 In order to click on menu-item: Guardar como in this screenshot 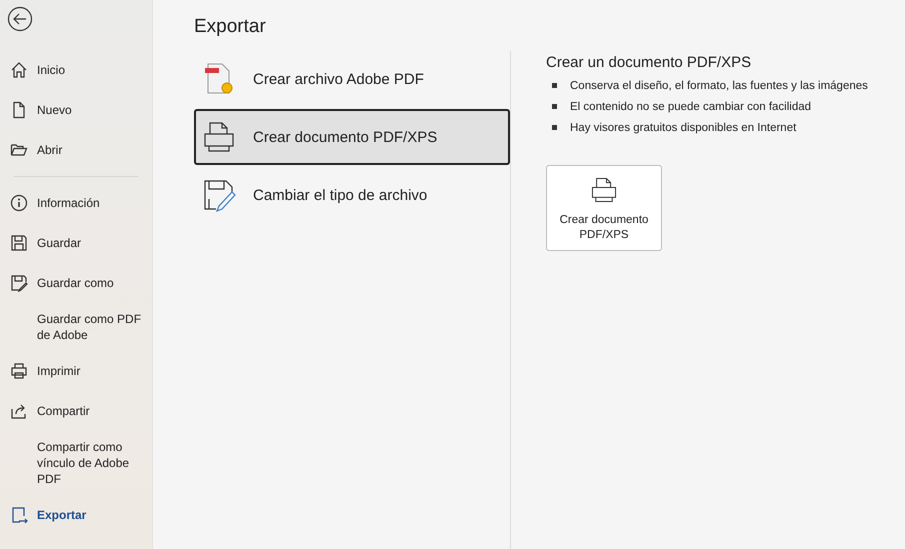, I will do `click(76, 283)`.